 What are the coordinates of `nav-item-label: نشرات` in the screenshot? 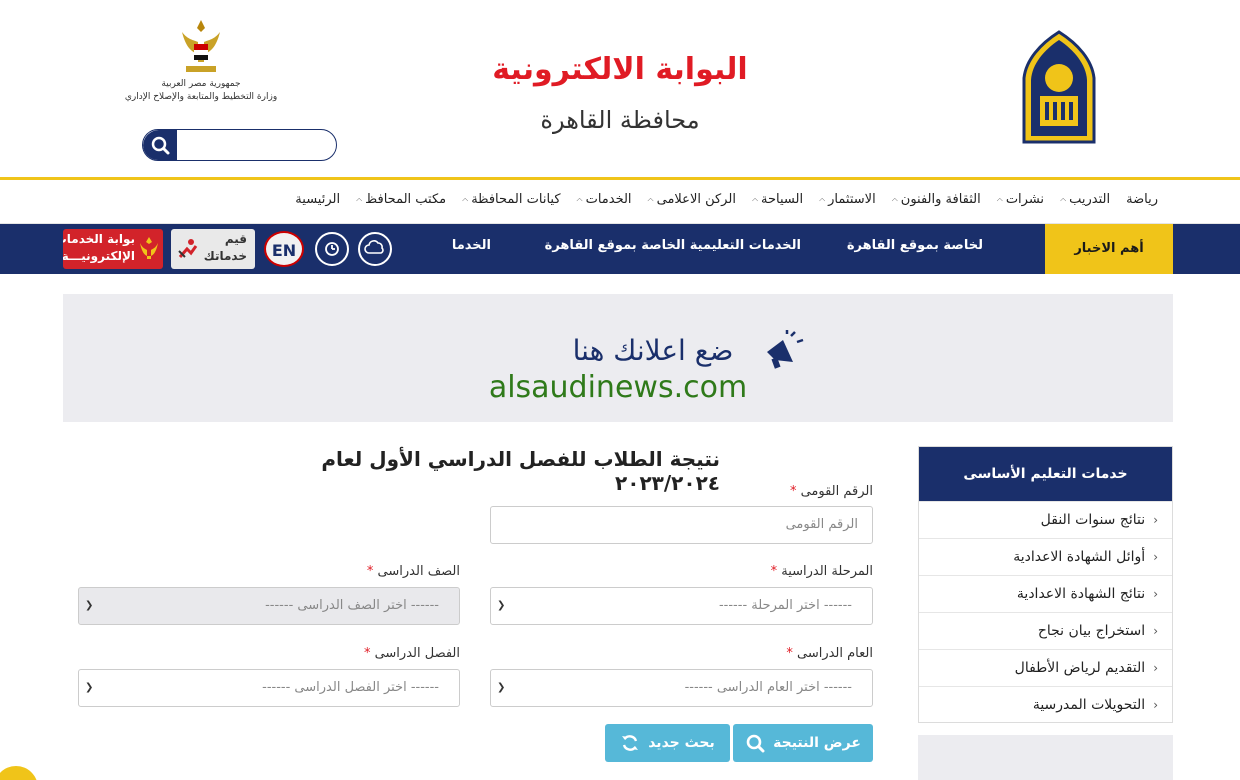 It's located at (1025, 199).